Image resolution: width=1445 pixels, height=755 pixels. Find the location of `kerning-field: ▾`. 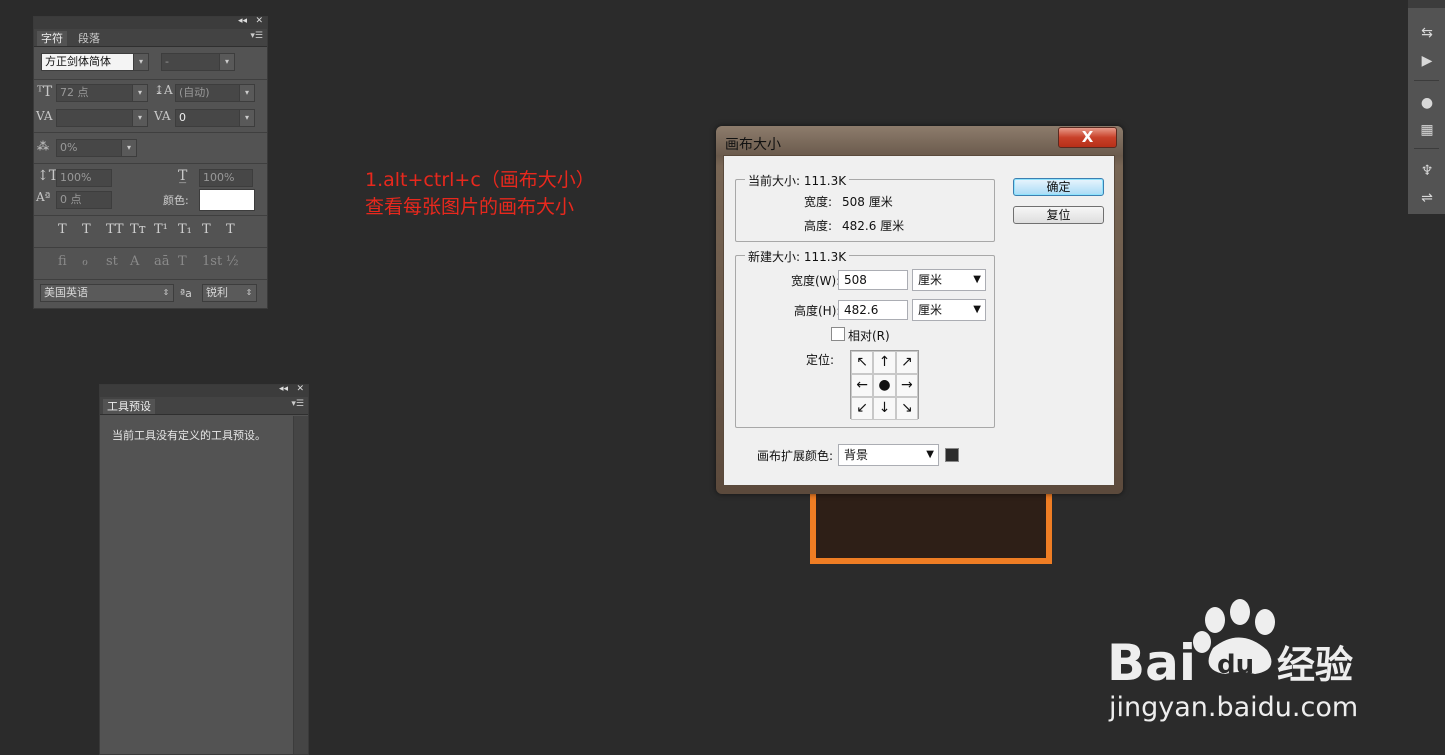

kerning-field: ▾ is located at coordinates (102, 118).